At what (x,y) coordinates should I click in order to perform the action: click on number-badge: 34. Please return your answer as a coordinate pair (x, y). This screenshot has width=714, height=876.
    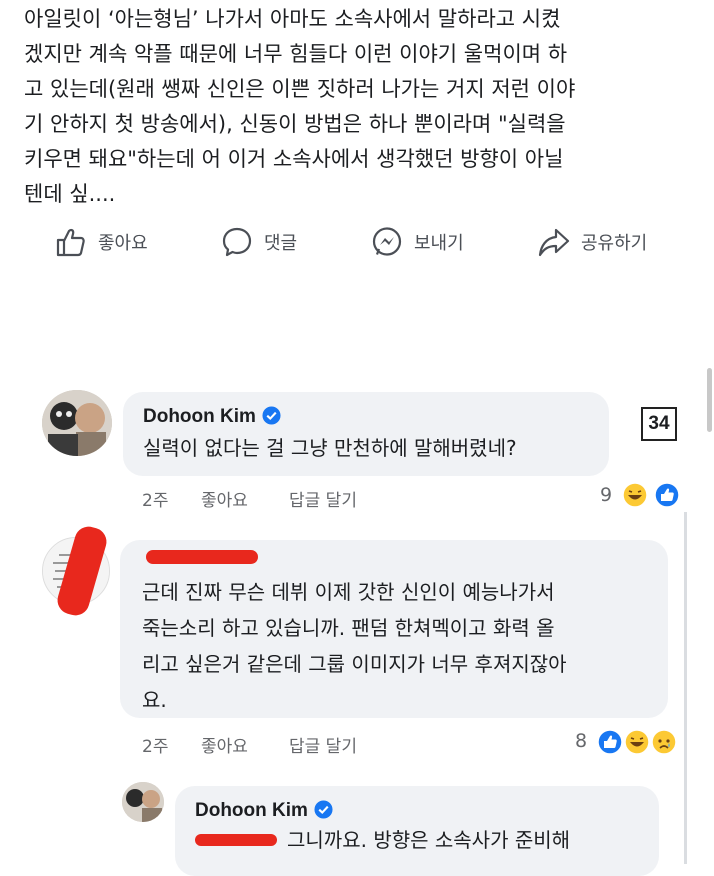
    Looking at the image, I should click on (659, 424).